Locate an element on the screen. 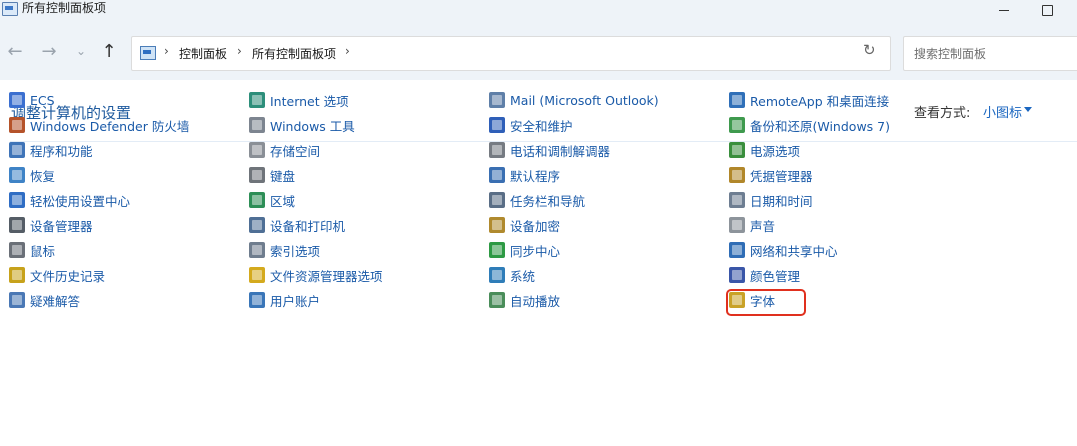 Image resolution: width=1077 pixels, height=446 pixels. control-panel-item-label: 电源选项 is located at coordinates (775, 151).